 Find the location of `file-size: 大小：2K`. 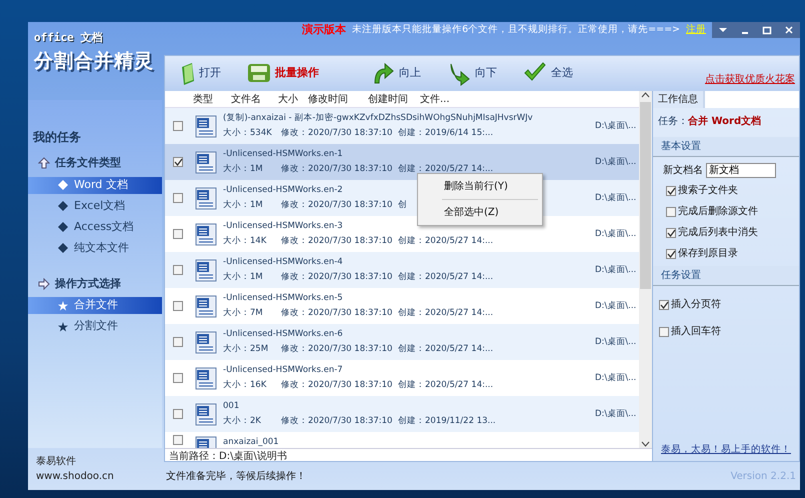

file-size: 大小：2K is located at coordinates (242, 421).